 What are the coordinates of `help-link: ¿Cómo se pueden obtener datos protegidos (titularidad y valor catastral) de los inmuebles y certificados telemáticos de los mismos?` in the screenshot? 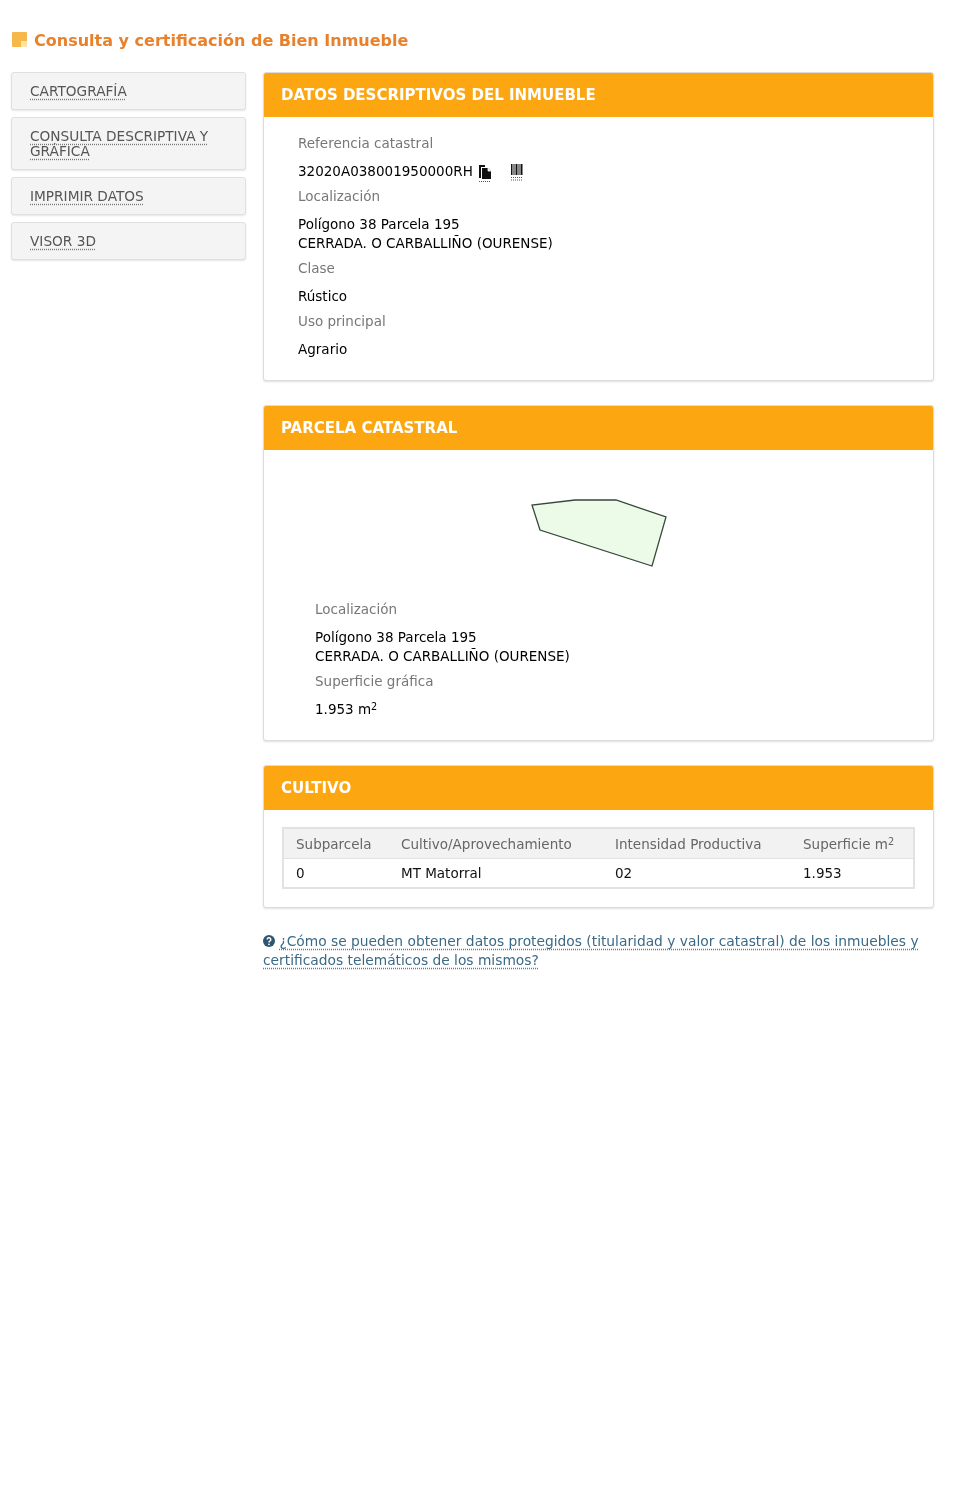 It's located at (598, 951).